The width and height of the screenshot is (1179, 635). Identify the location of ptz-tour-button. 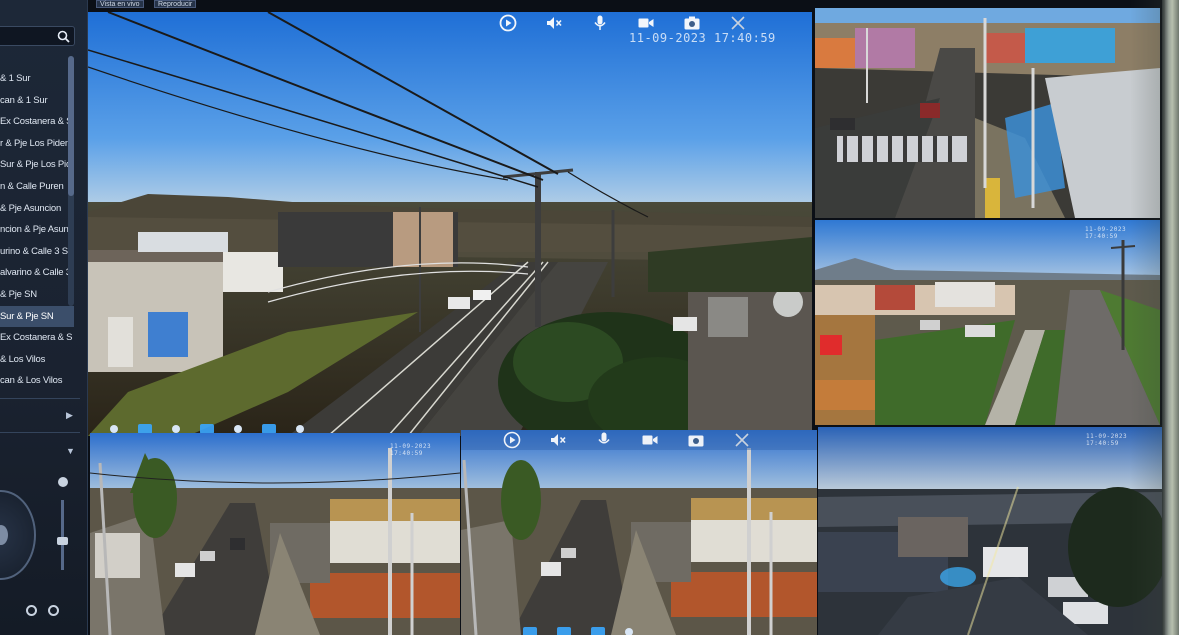
(53, 610).